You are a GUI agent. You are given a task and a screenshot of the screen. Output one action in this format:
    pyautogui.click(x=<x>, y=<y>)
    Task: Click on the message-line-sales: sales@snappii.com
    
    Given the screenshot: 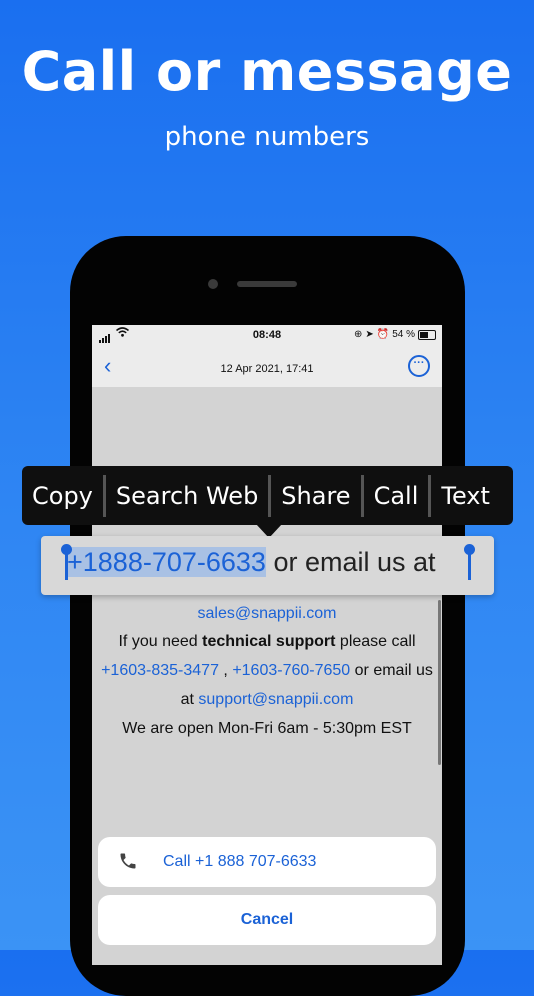 What is the action you would take?
    pyautogui.click(x=267, y=614)
    